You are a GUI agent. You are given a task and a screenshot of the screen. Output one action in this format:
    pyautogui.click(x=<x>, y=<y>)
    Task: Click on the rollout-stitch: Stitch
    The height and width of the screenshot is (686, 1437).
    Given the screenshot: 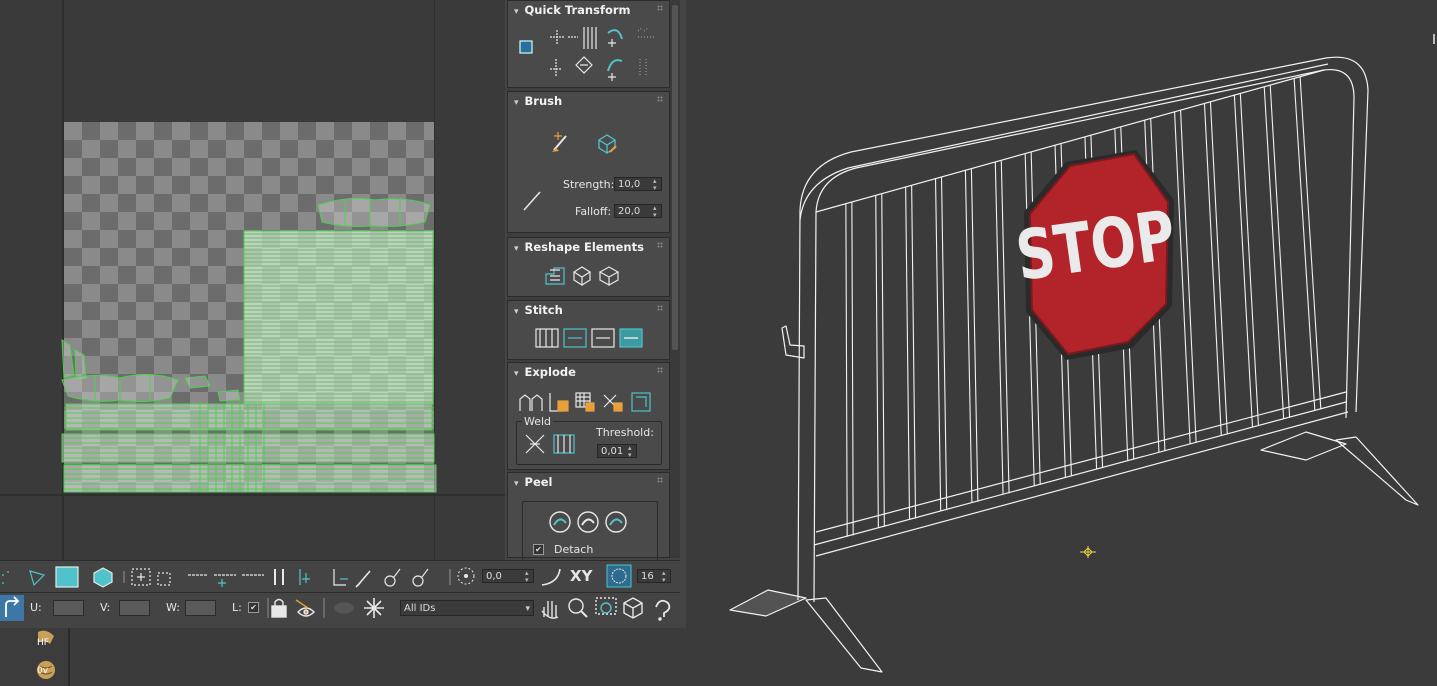 What is the action you would take?
    pyautogui.click(x=588, y=330)
    